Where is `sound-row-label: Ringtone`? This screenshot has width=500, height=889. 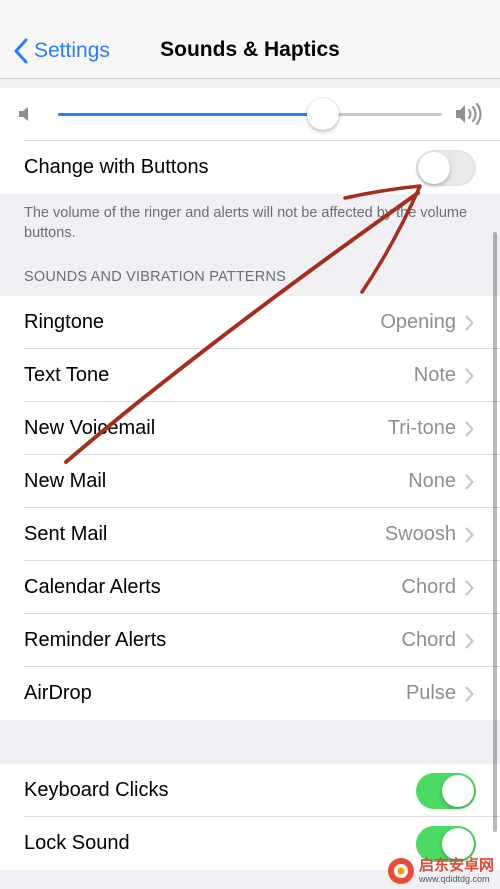
sound-row-label: Ringtone is located at coordinates (64, 322).